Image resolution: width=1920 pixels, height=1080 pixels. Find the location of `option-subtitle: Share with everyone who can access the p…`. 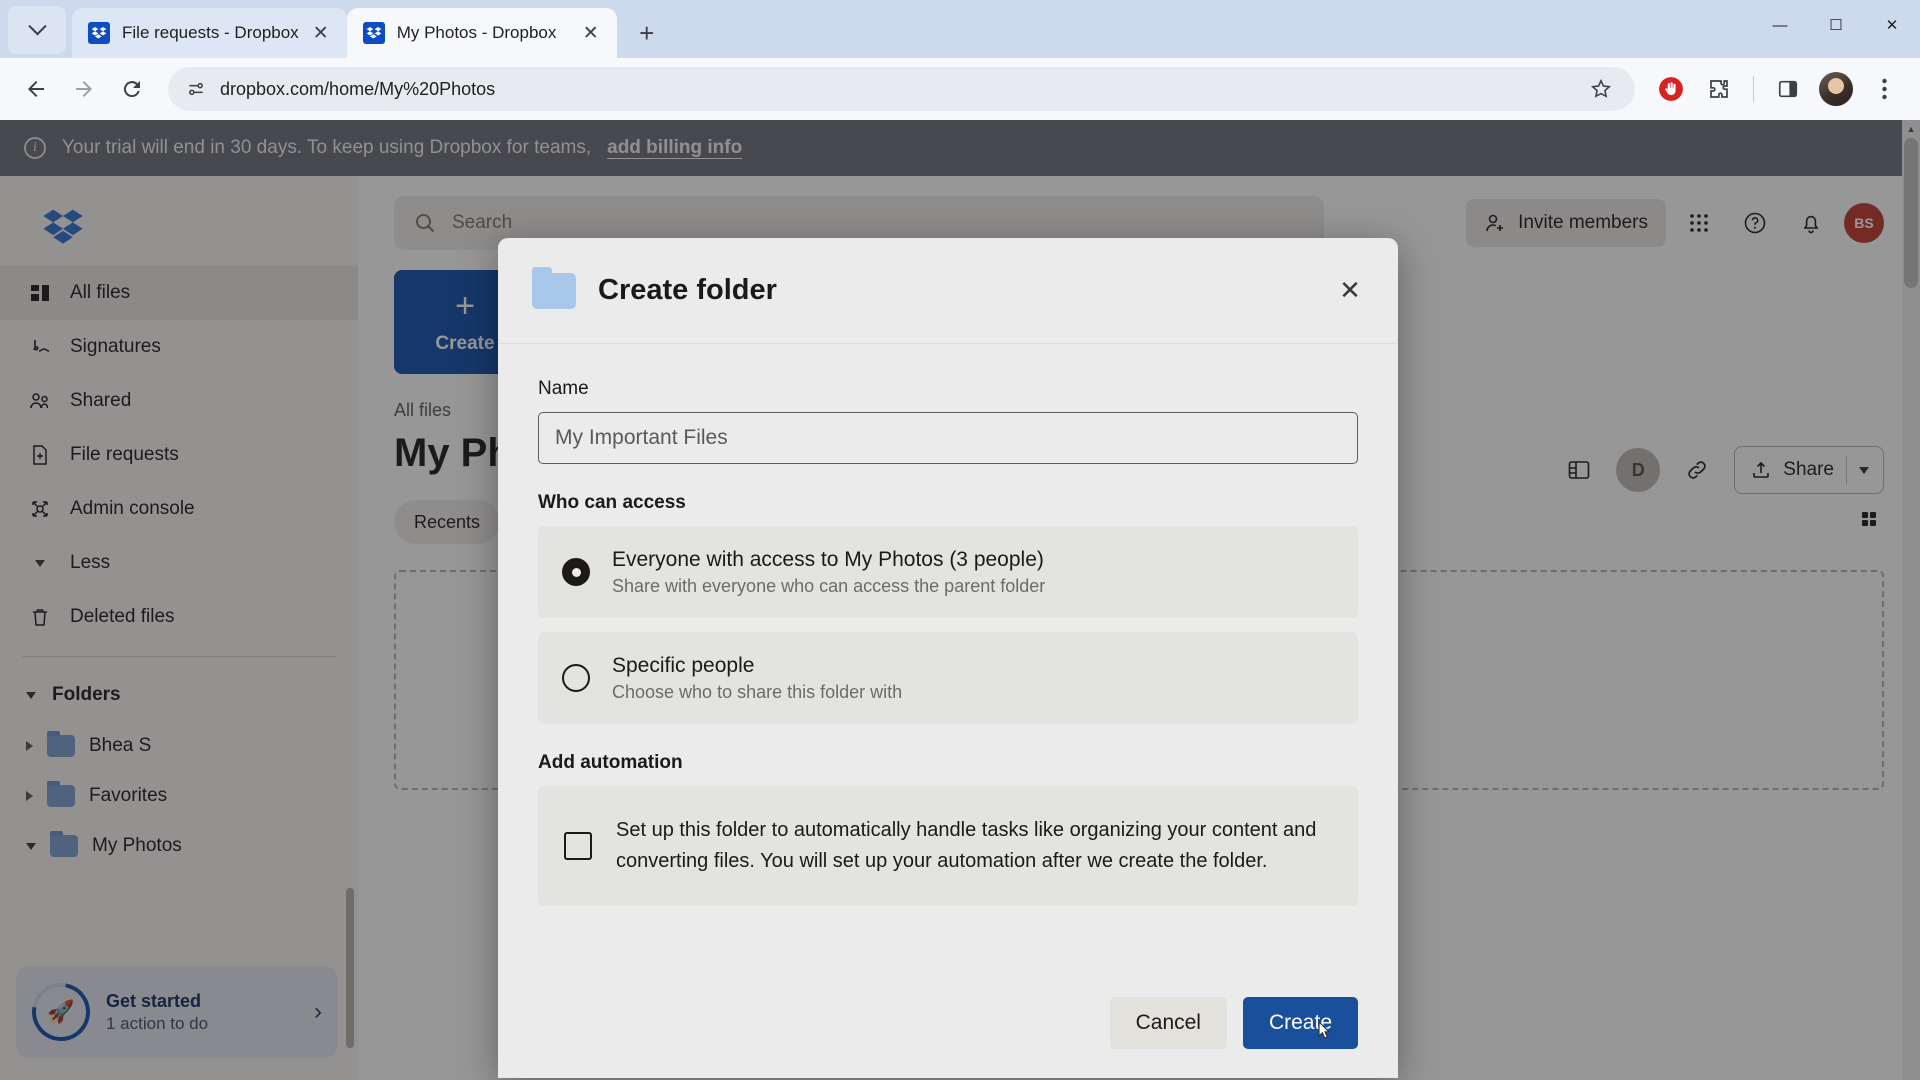

option-subtitle: Share with everyone who can access the p… is located at coordinates (829, 585).